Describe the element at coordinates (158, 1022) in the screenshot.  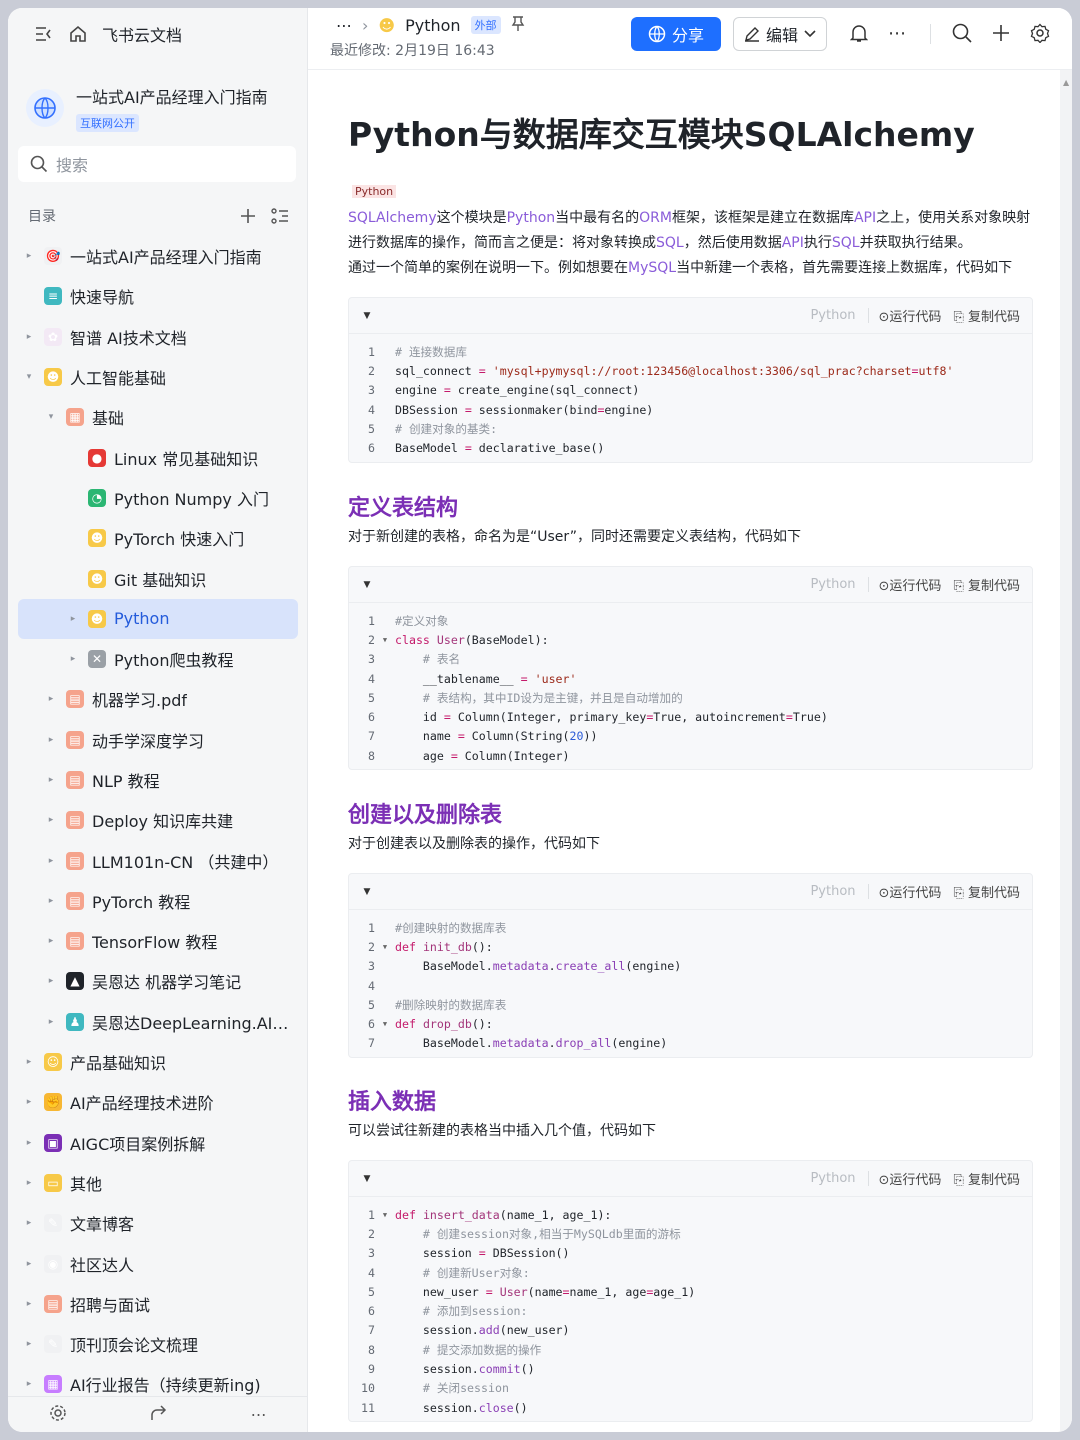
I see `sidebar-item: ▸ ♟ 吴恩达DeepLearning.AI课程笔记` at that location.